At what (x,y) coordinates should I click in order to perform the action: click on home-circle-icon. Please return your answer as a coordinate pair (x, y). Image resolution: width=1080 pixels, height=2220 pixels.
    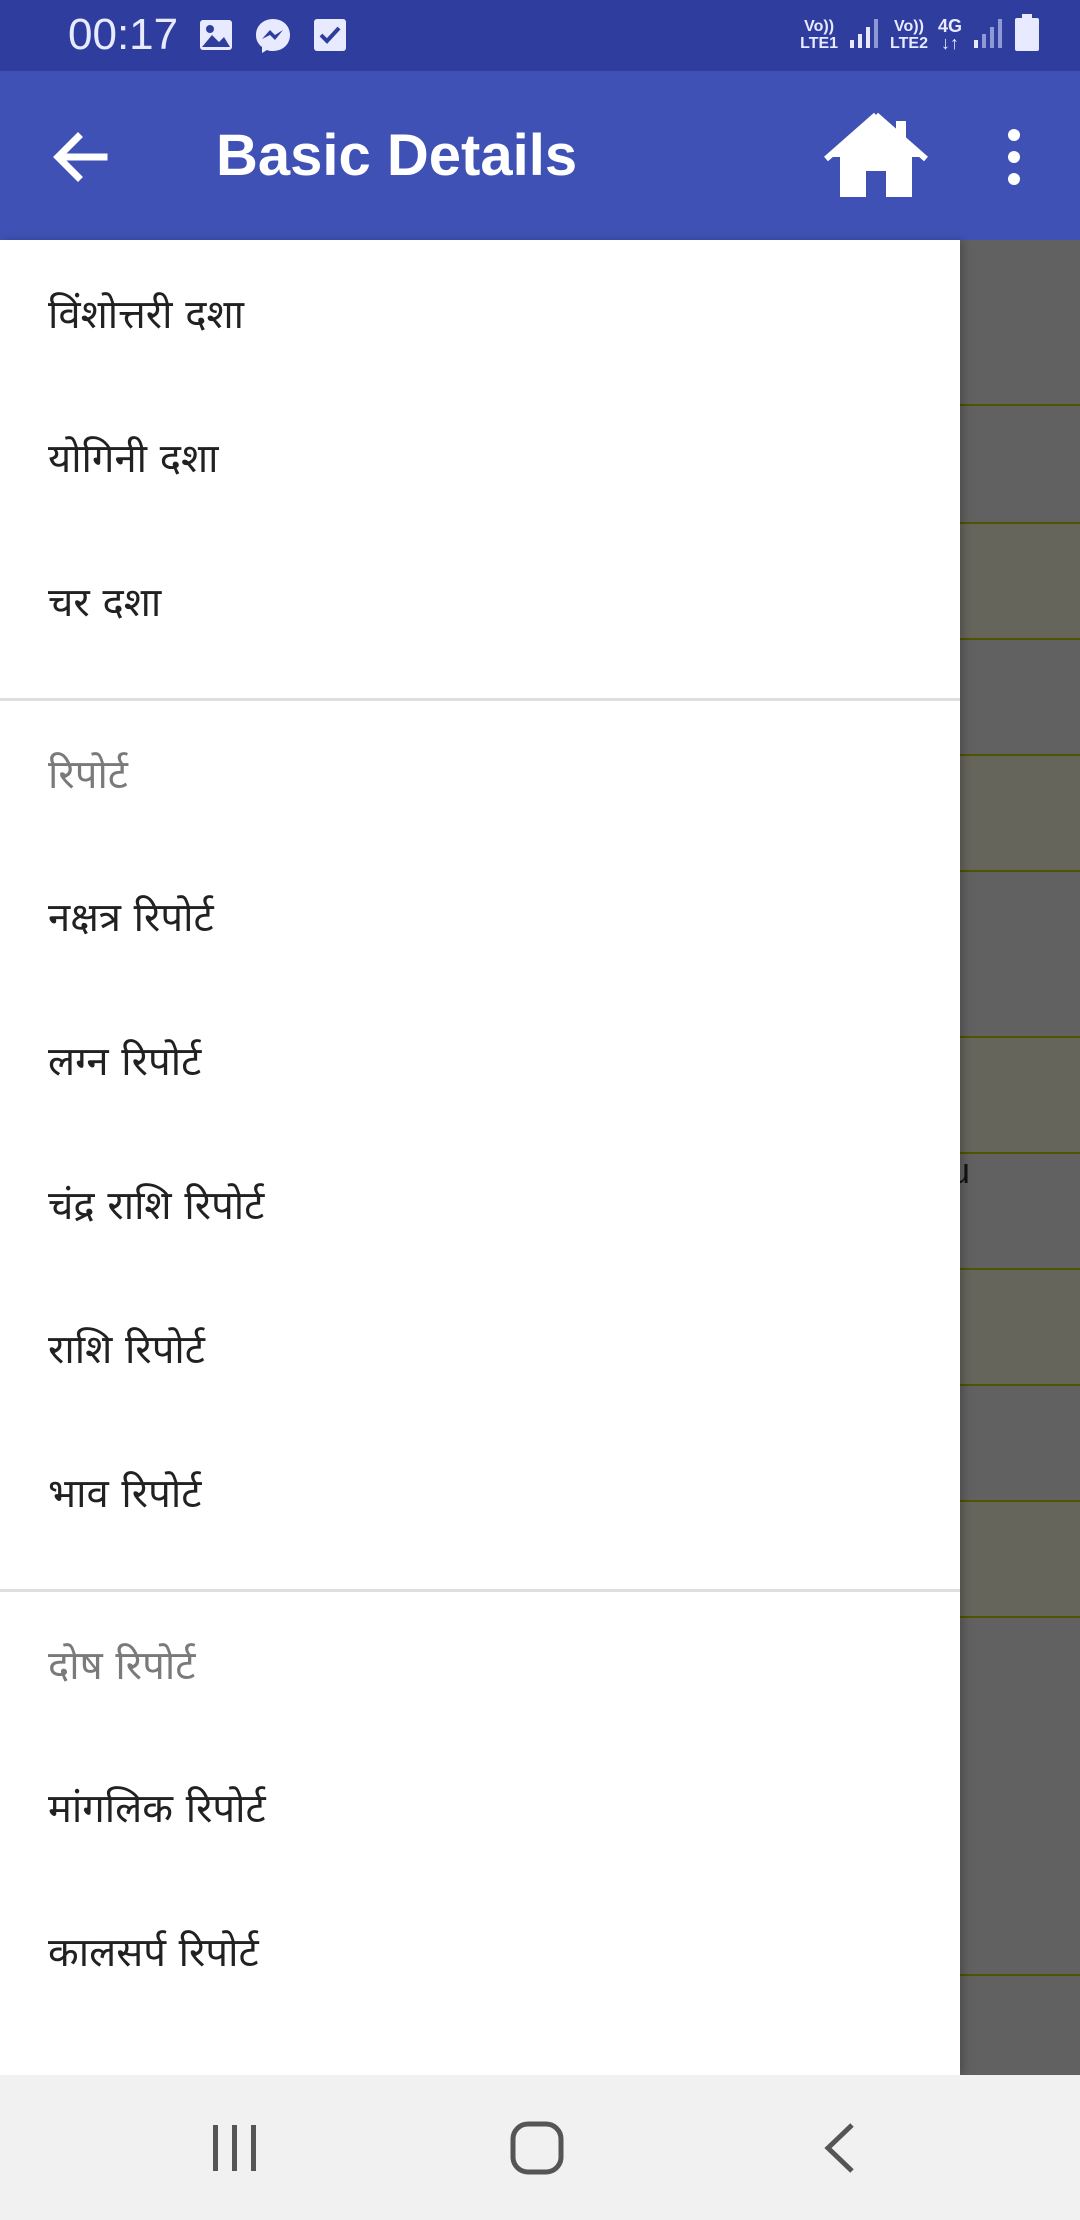
    Looking at the image, I should click on (537, 2153).